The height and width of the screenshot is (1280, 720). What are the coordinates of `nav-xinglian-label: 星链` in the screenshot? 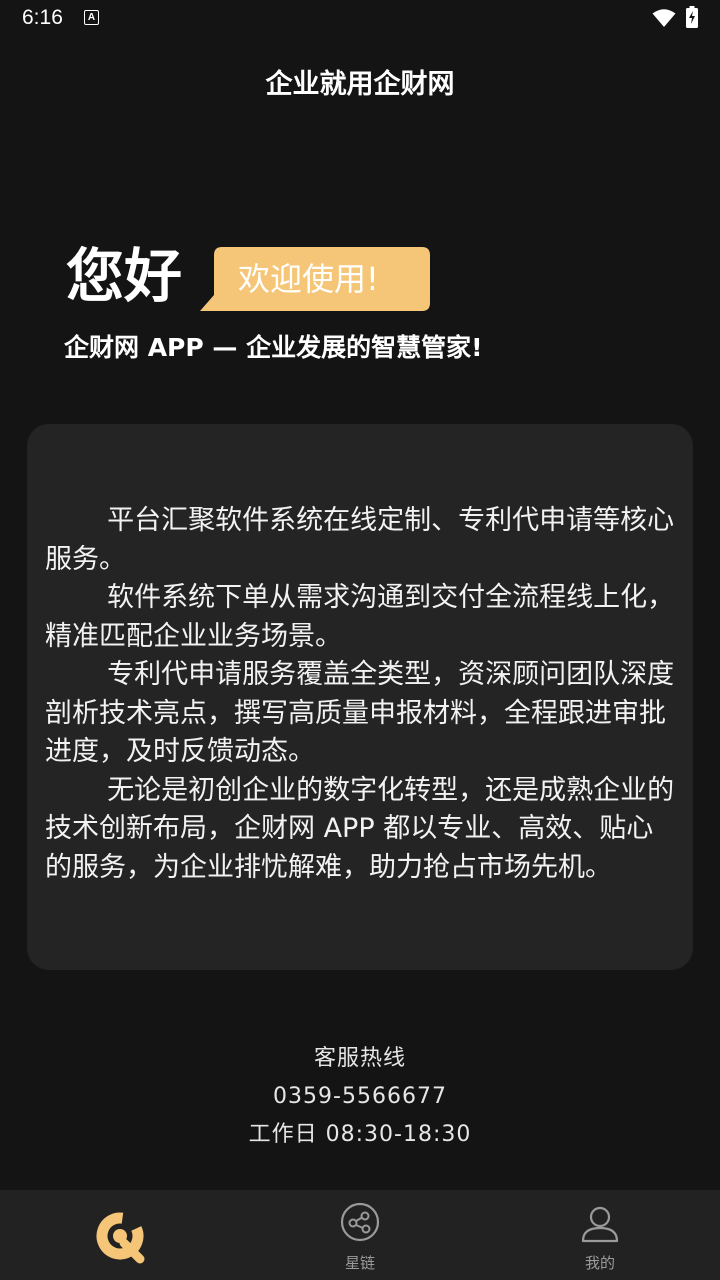 It's located at (359, 1263).